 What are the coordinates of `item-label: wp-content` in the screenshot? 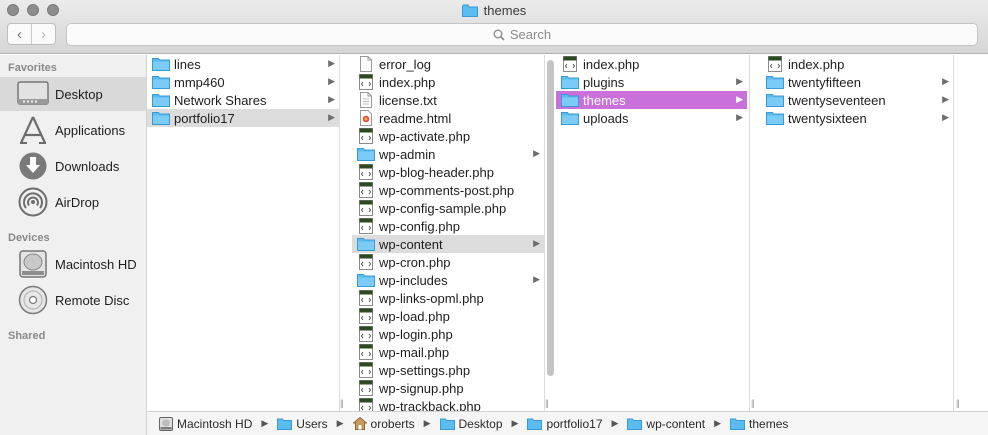 It's located at (411, 244).